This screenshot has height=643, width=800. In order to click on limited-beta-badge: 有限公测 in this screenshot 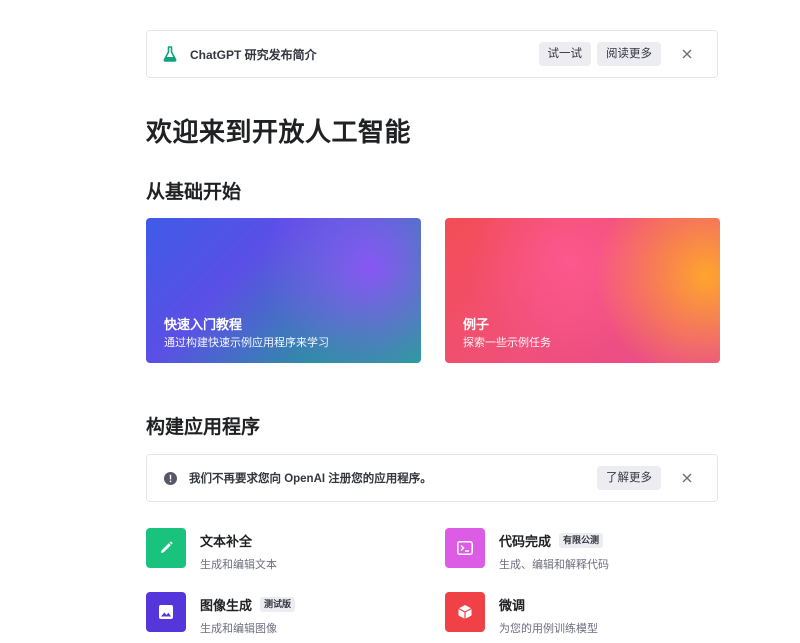, I will do `click(581, 540)`.